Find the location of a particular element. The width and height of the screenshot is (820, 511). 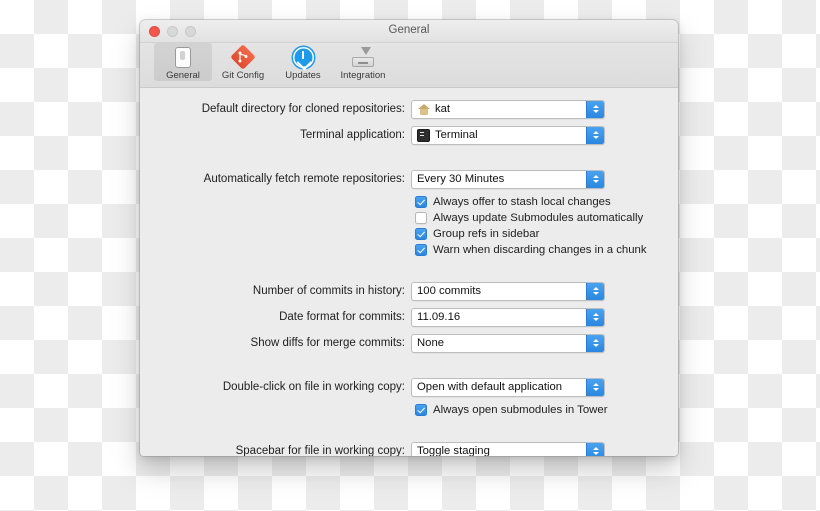

updates-icon is located at coordinates (303, 57).